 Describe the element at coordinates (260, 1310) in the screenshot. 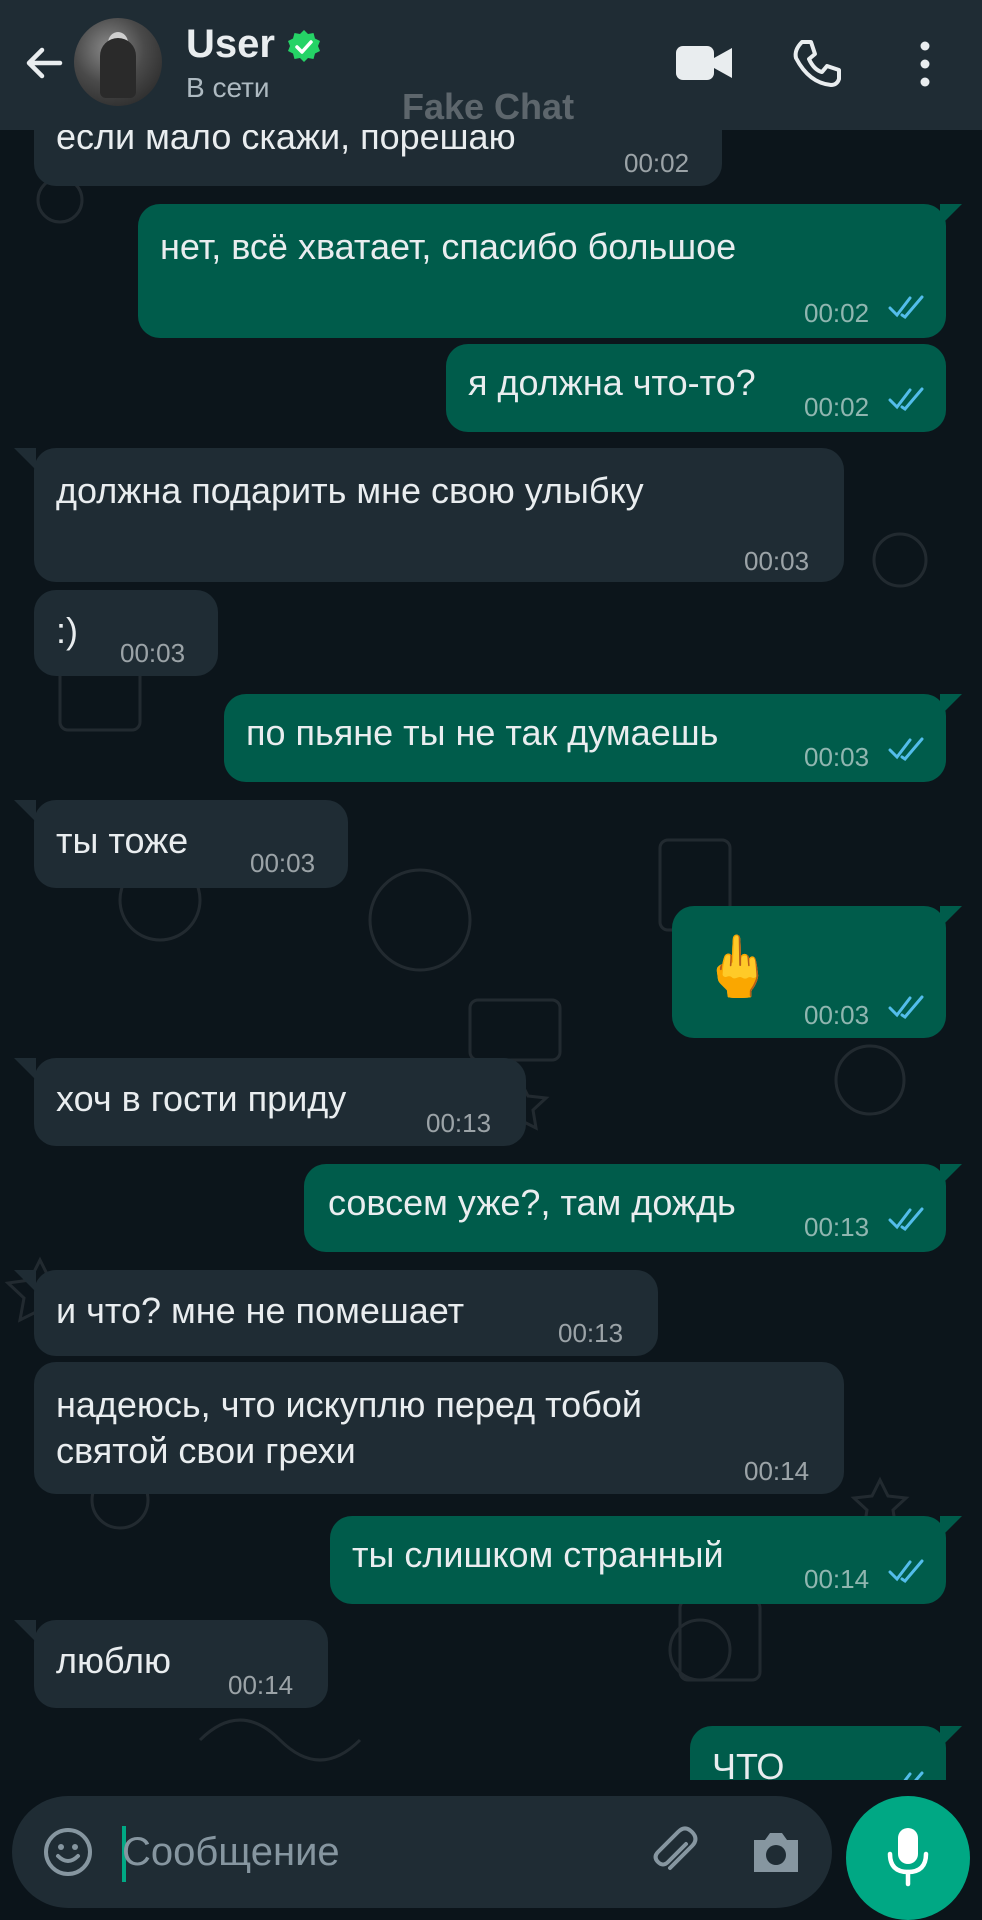

I see `message-text: и что? мне не помешает` at that location.